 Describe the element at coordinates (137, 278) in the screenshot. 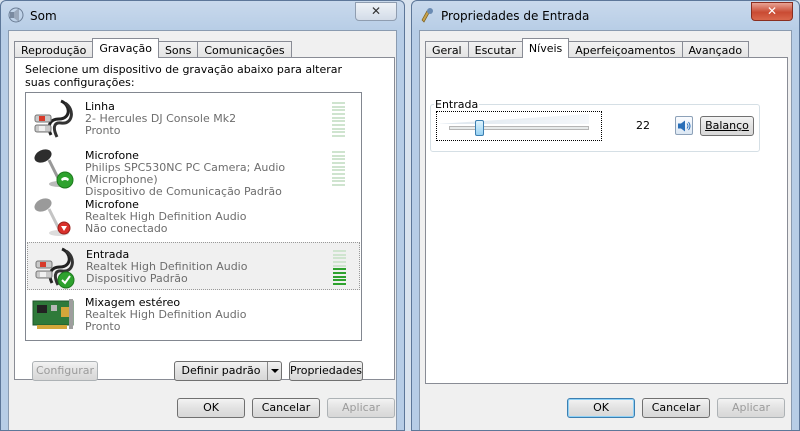

I see `device-status: Dispositivo Padrão` at that location.